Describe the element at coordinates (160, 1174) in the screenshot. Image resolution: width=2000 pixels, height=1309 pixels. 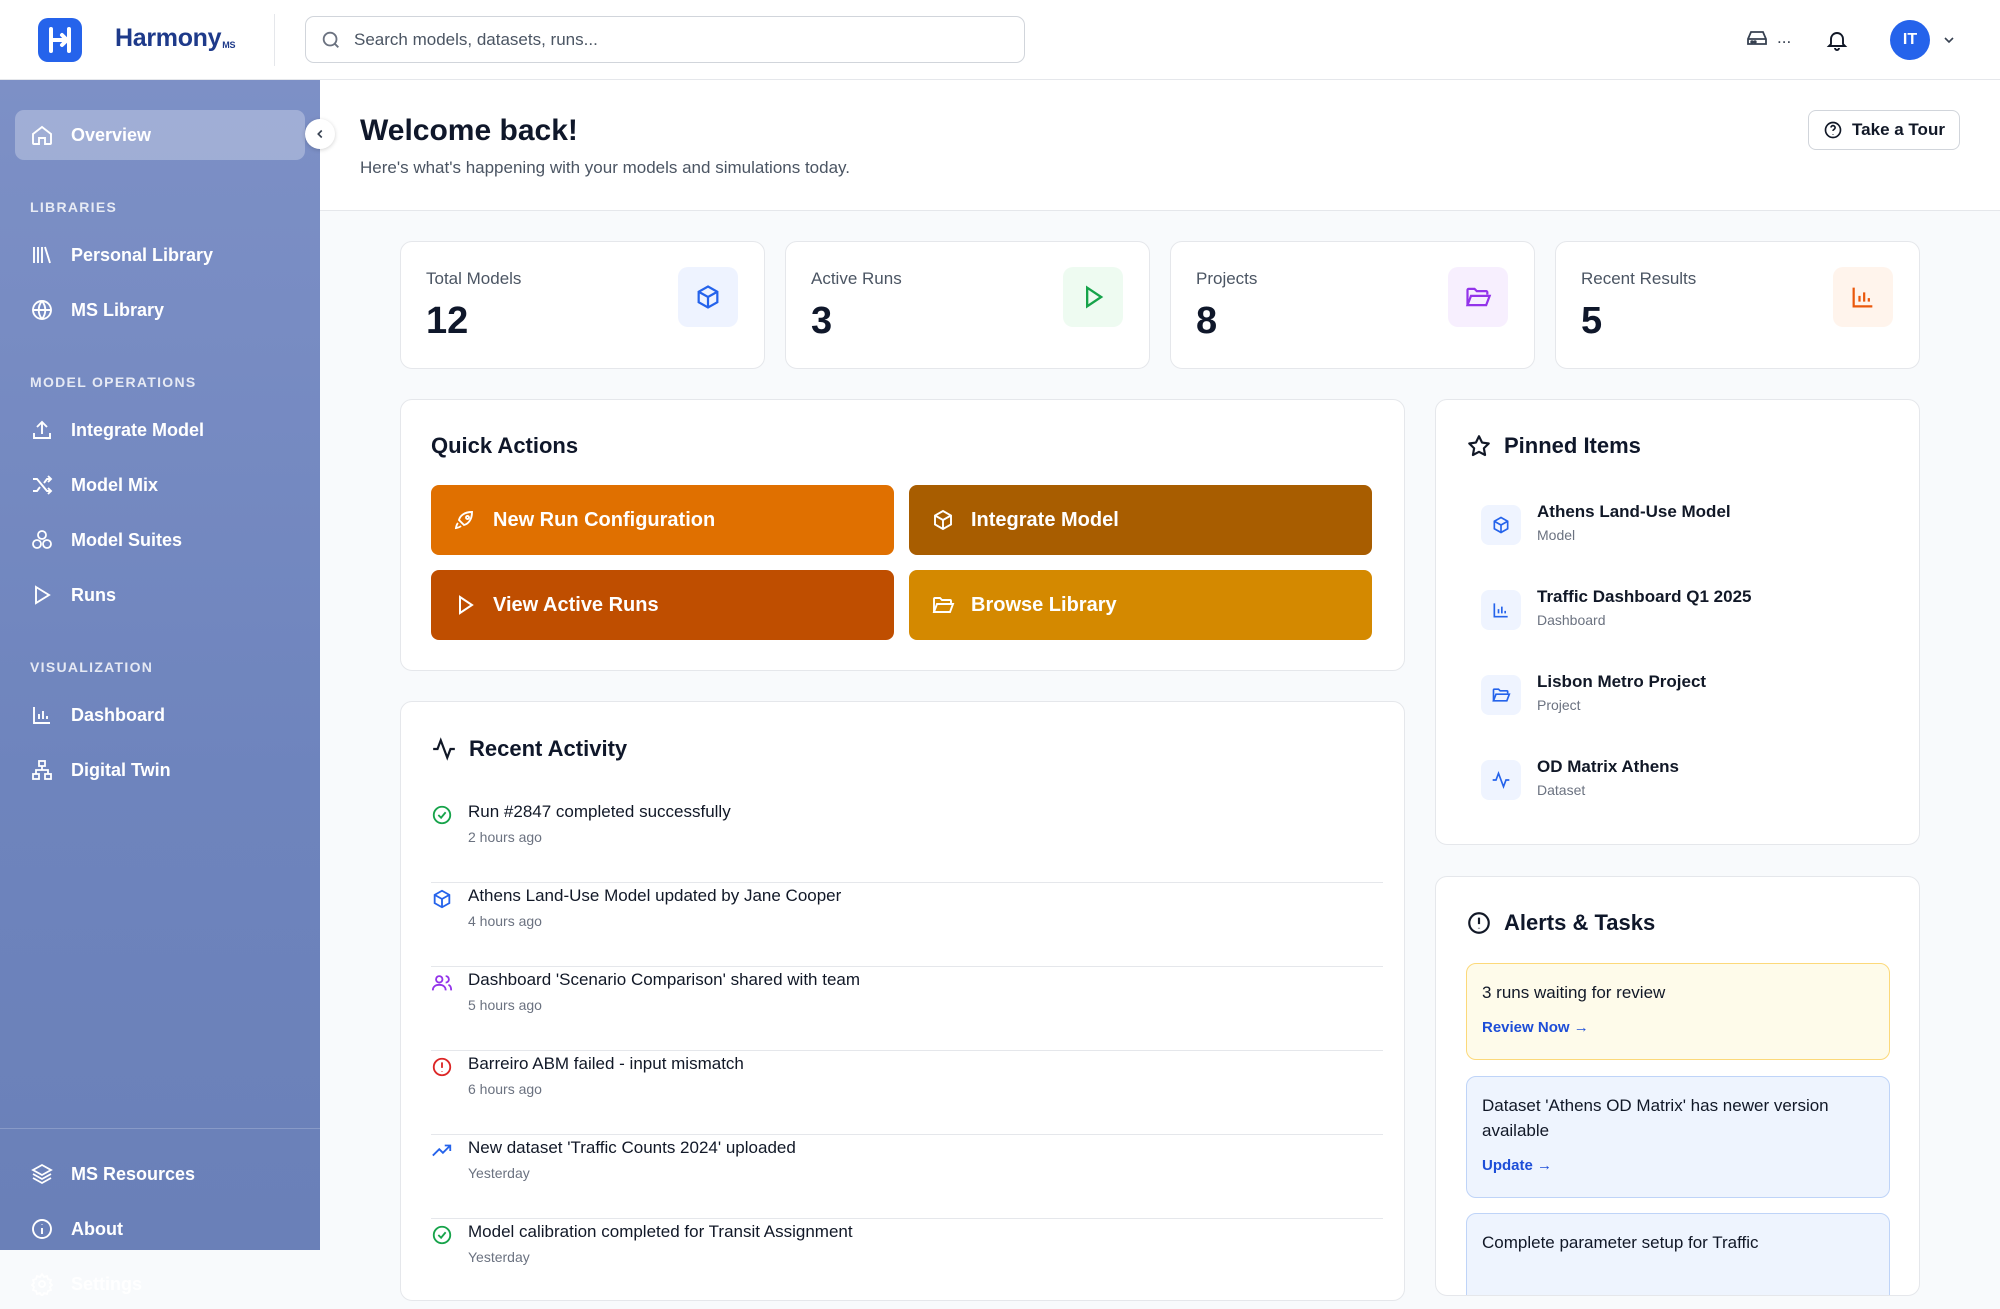
I see `sidebar-item-ms-resources: MS Resources` at that location.